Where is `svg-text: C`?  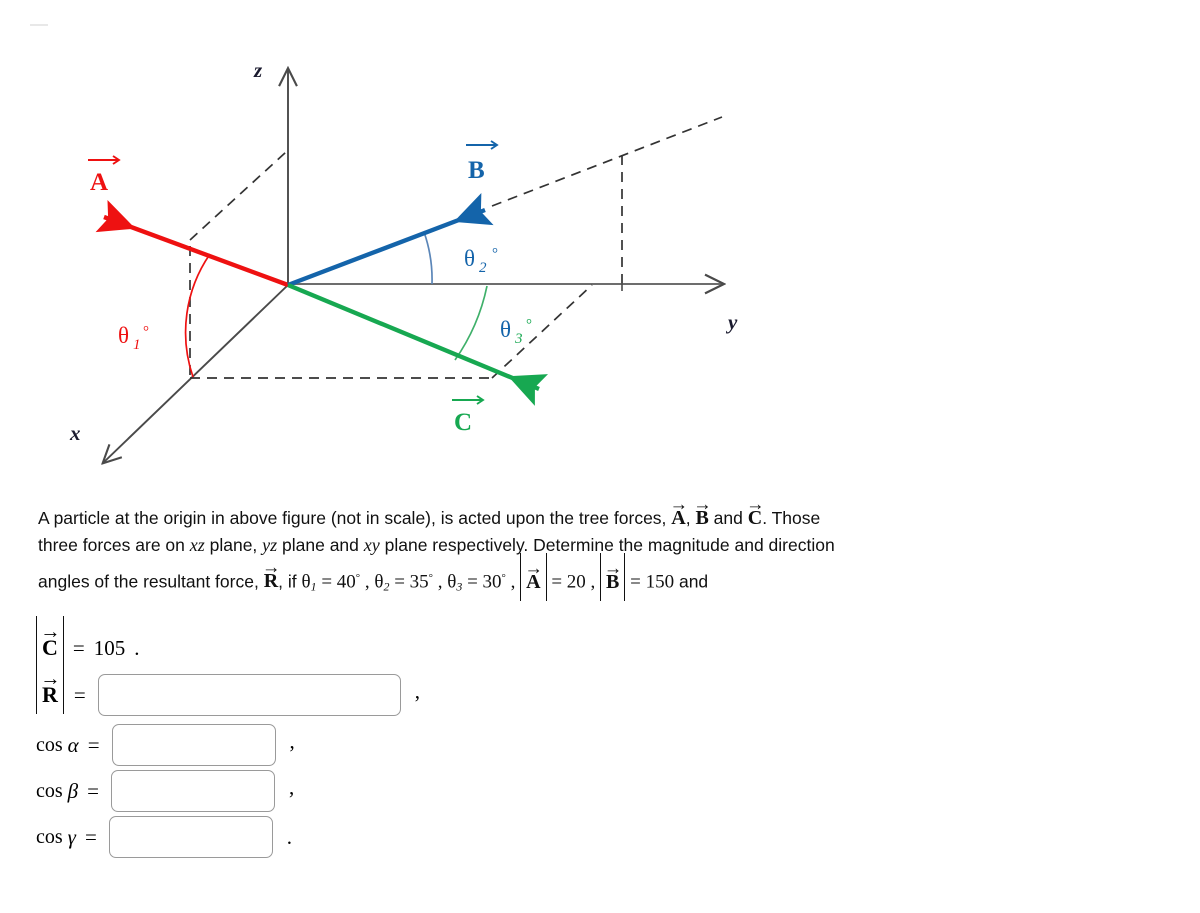
svg-text: C is located at coordinates (463, 422).